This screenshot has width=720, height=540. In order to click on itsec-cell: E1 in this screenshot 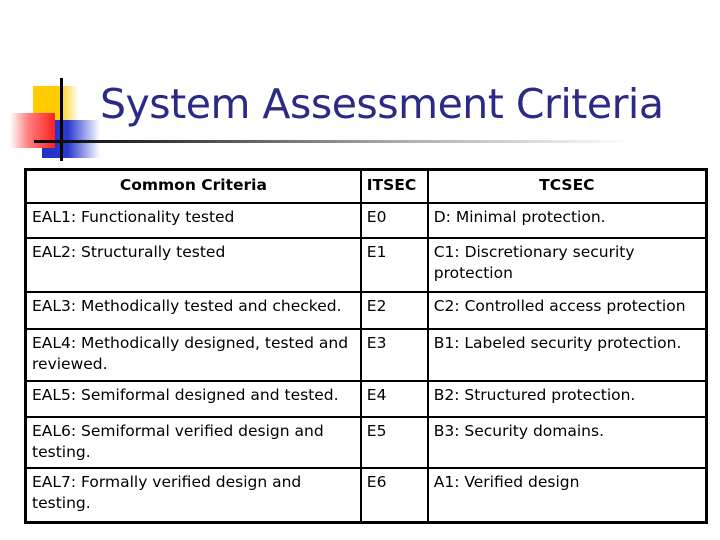, I will do `click(394, 265)`.